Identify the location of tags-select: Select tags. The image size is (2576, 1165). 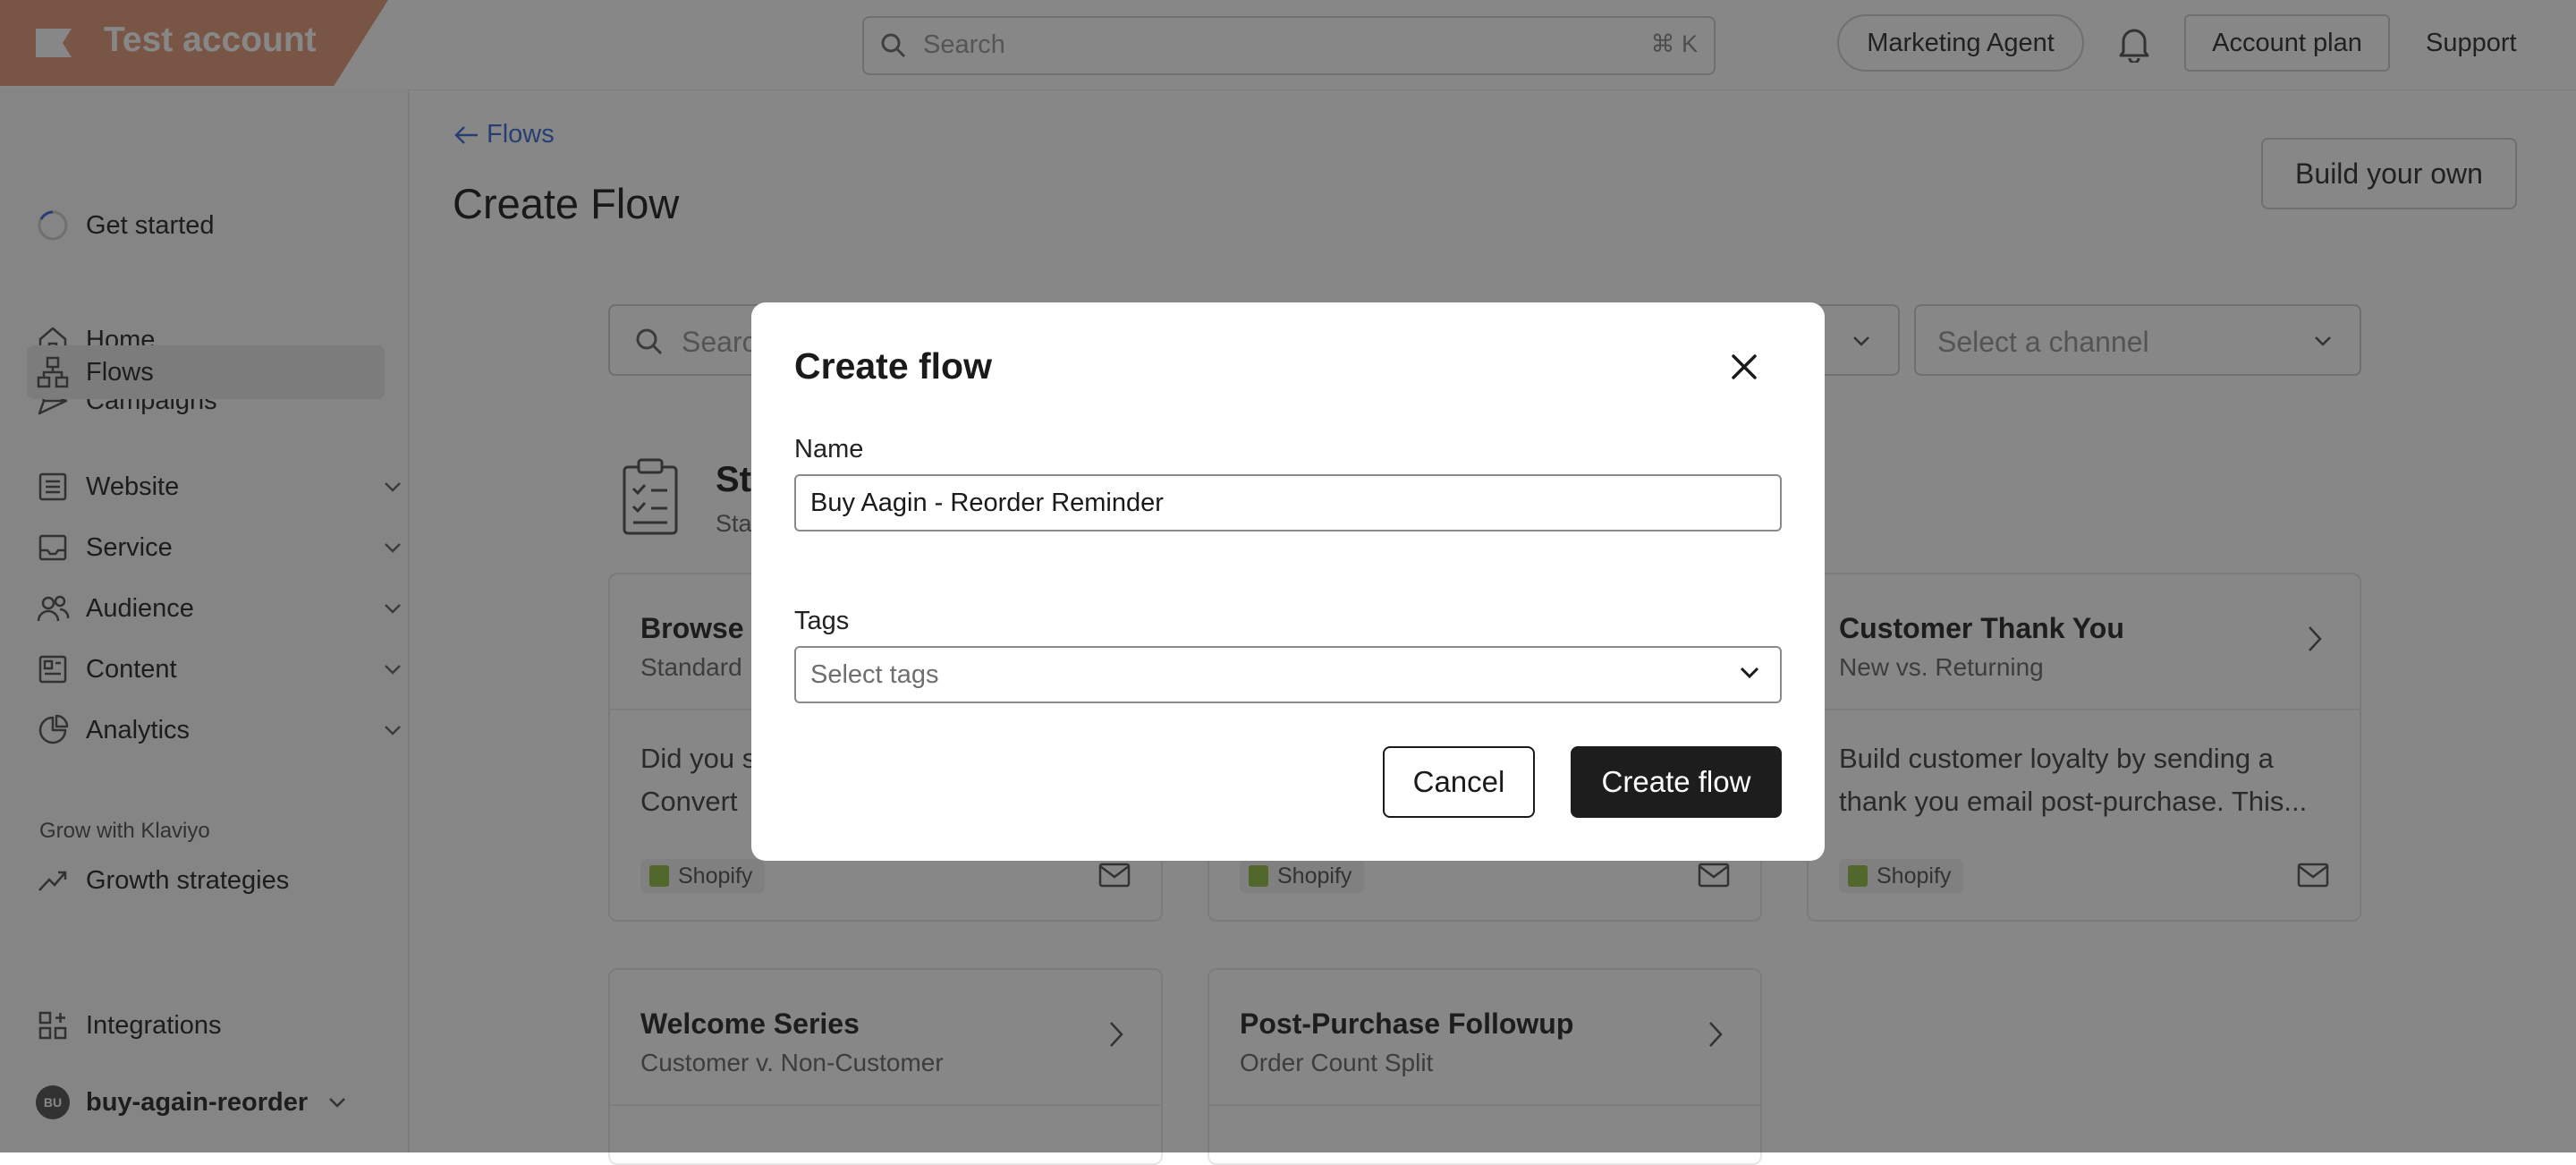
(1288, 674).